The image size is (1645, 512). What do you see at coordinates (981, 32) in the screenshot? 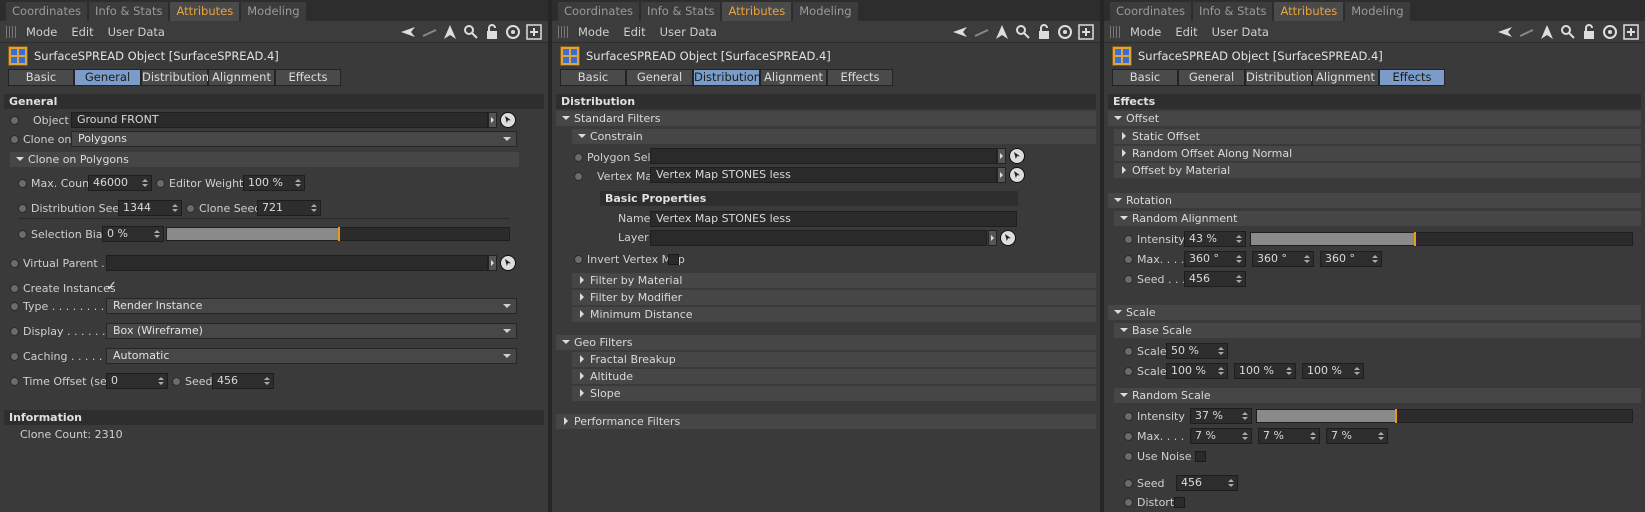
I see `forward-arrow-icon` at bounding box center [981, 32].